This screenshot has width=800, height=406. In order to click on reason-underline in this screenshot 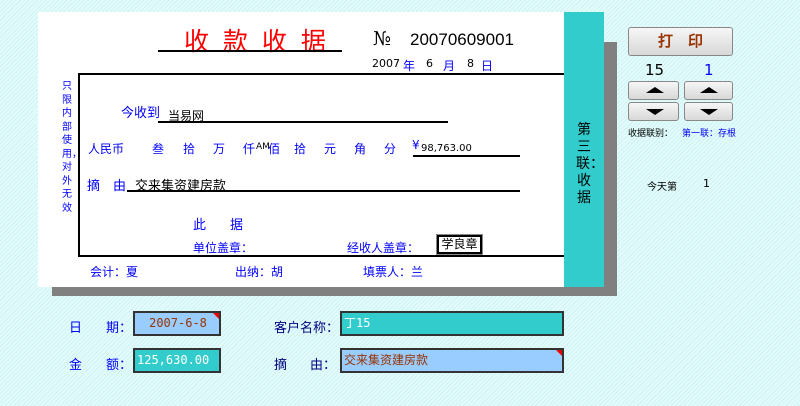, I will do `click(323, 191)`.